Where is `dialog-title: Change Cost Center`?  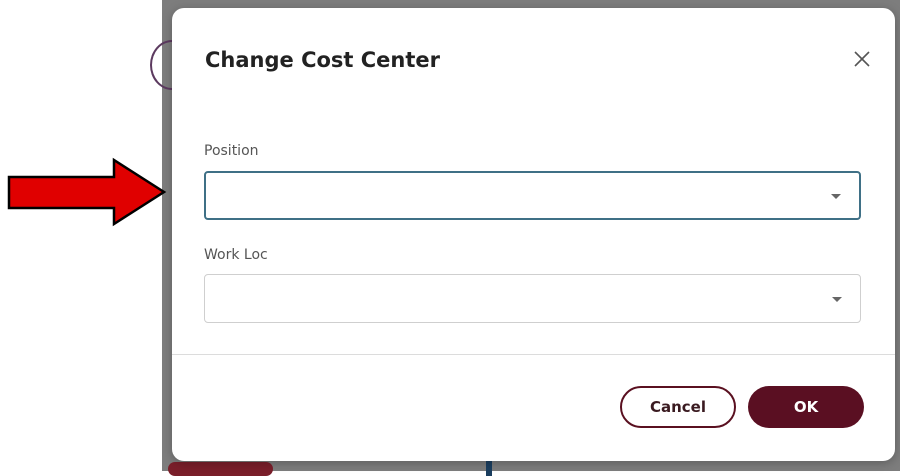
dialog-title: Change Cost Center is located at coordinates (322, 60).